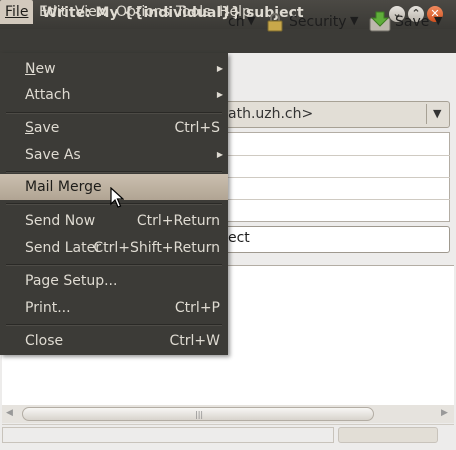 The image size is (456, 450). What do you see at coordinates (380, 21) in the screenshot?
I see `save-icon` at bounding box center [380, 21].